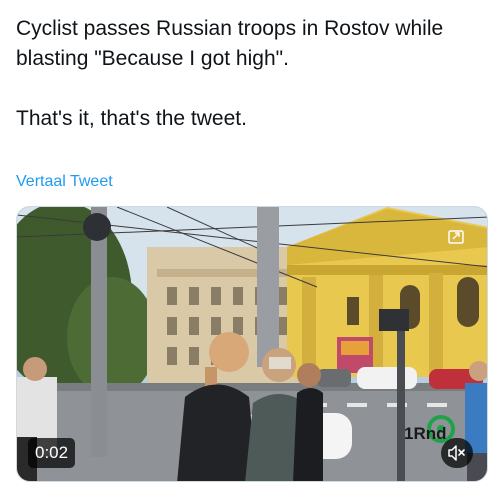  I want to click on speaker-muted-icon, so click(456, 453).